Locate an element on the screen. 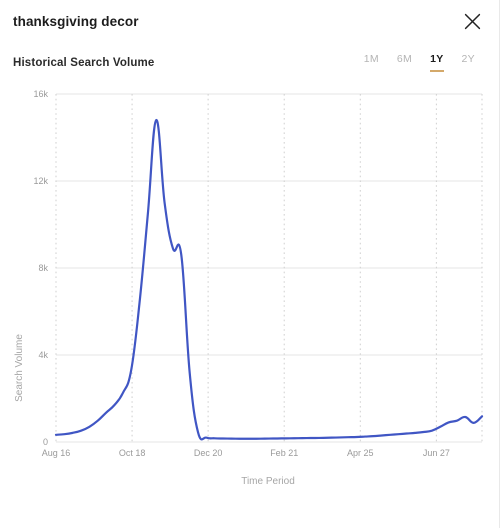 This screenshot has width=500, height=528. y-tick-label: 8k is located at coordinates (43, 268).